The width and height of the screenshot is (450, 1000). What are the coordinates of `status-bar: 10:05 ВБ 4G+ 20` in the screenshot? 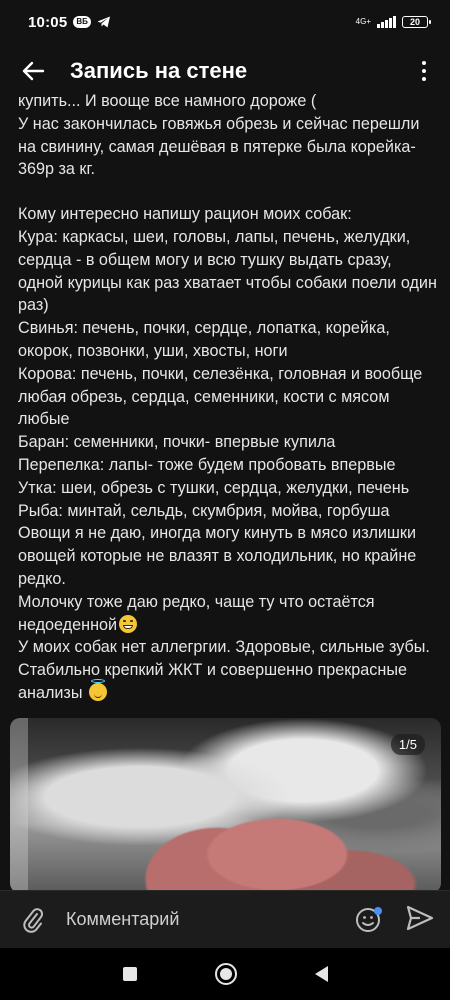 It's located at (225, 22).